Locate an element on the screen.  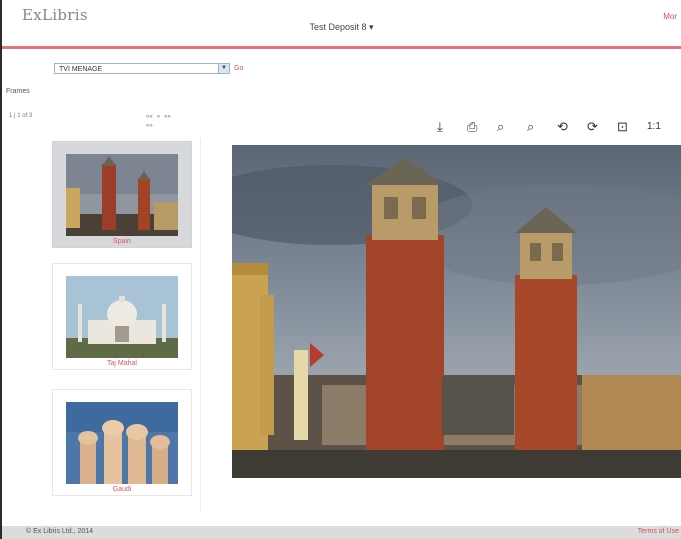
actual-size-icon: 1:1 is located at coordinates (654, 126).